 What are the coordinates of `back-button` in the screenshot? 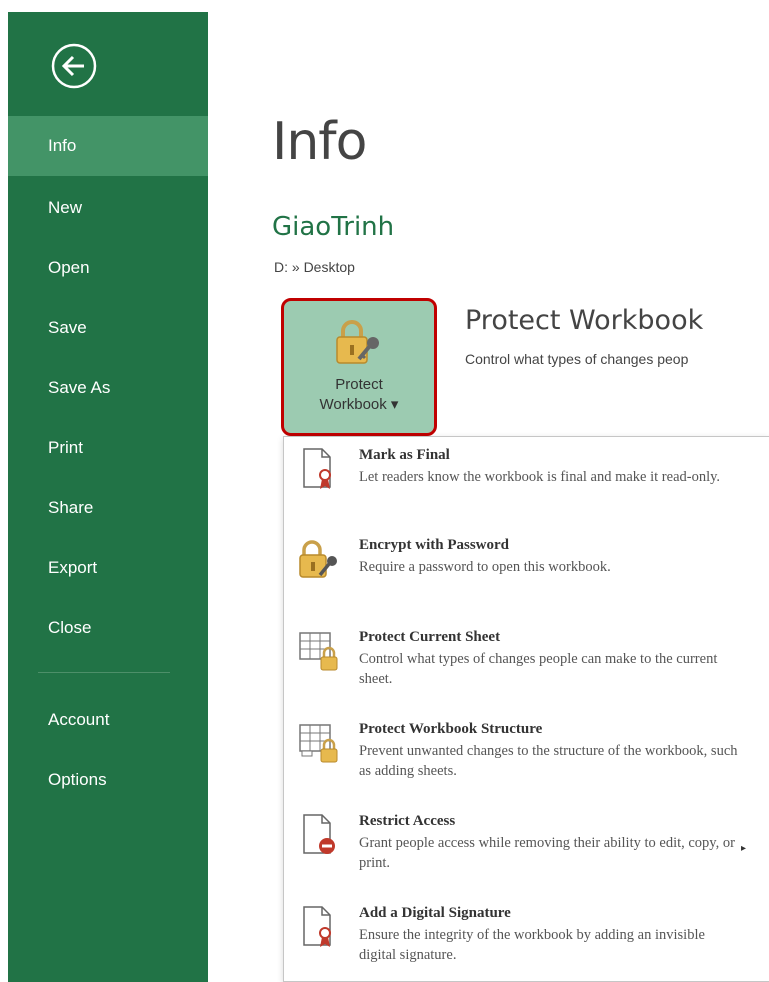 It's located at (74, 66).